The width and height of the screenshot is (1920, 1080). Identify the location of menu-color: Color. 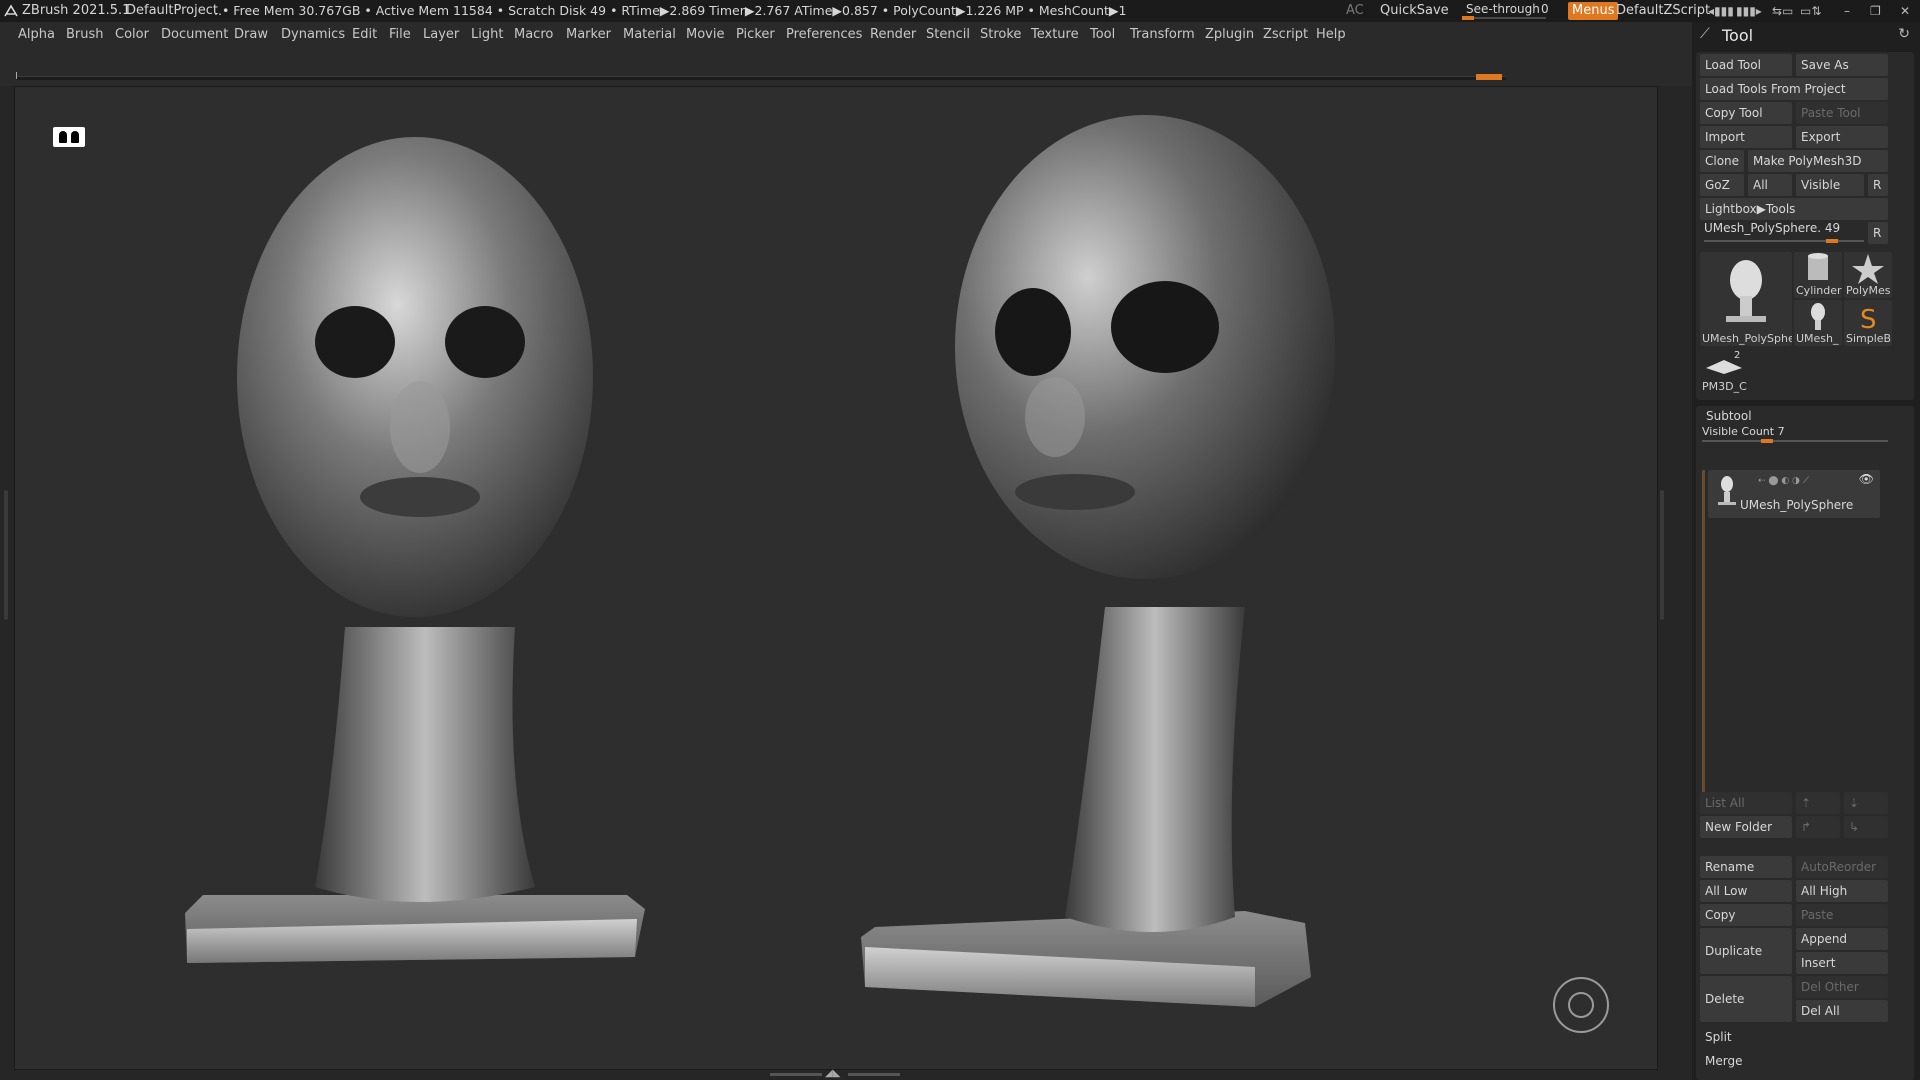
(132, 35).